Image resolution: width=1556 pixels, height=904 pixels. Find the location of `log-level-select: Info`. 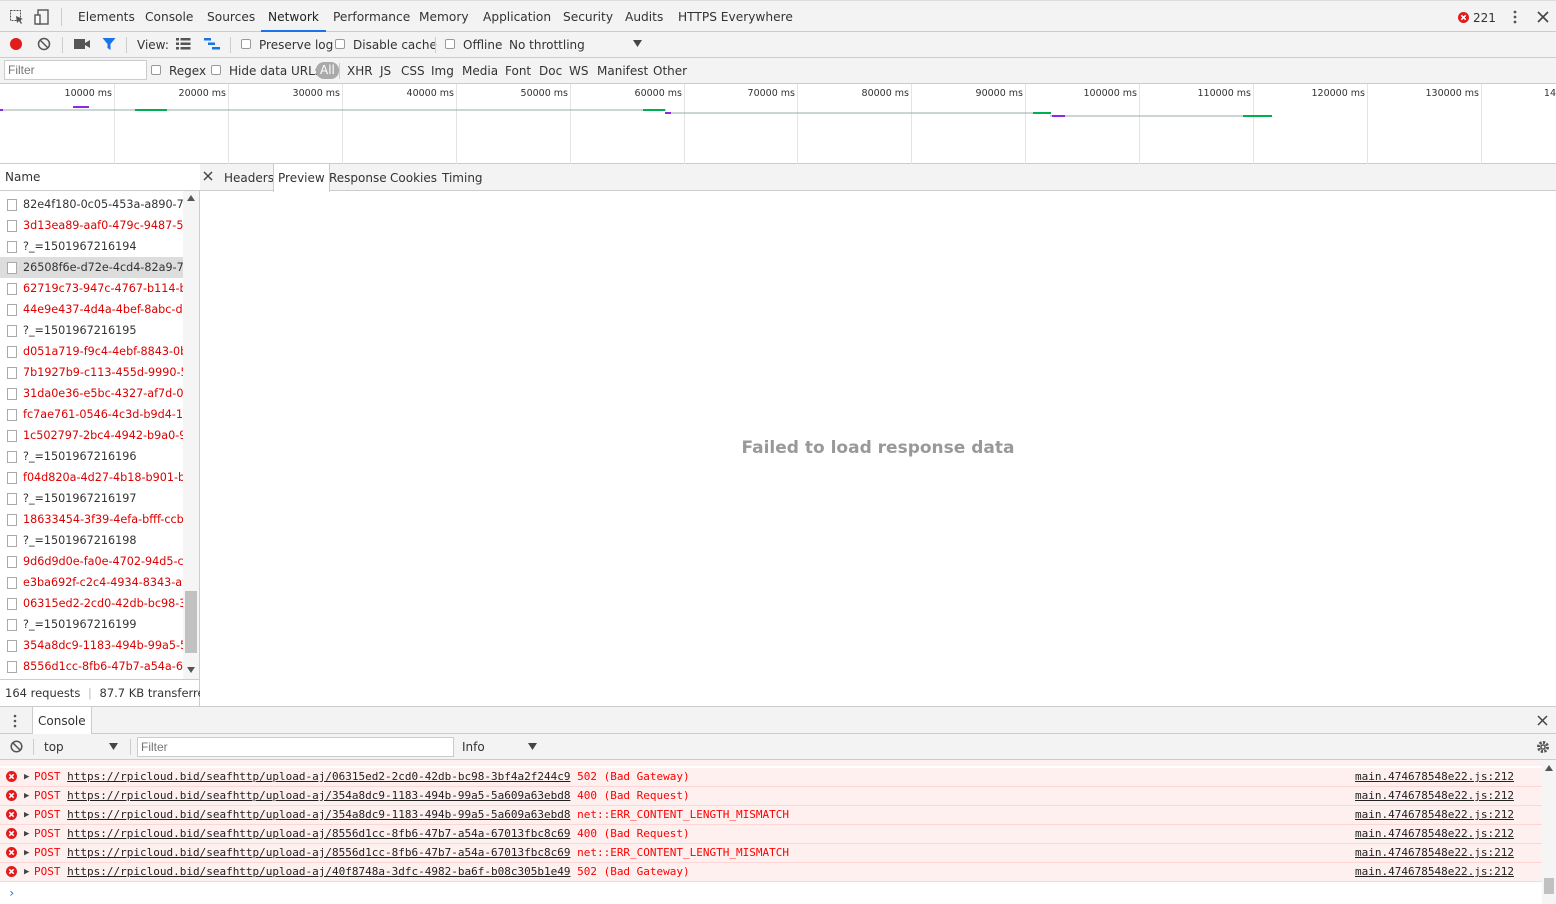

log-level-select: Info is located at coordinates (473, 747).